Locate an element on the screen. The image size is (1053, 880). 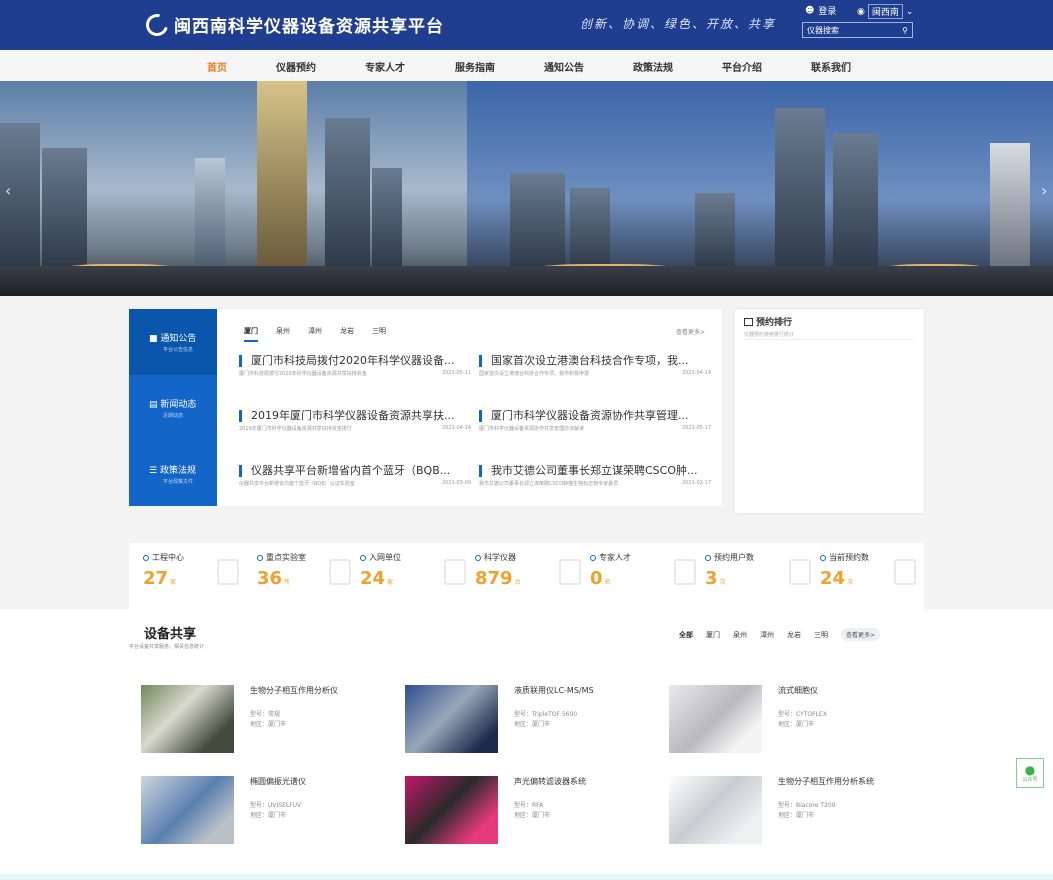
info-side-tabs: ■ 通知公告 平台公告信息 ▤ 新闻动态 近期动态 ☰ 政策法规 平台政策文件 is located at coordinates (176, 408).